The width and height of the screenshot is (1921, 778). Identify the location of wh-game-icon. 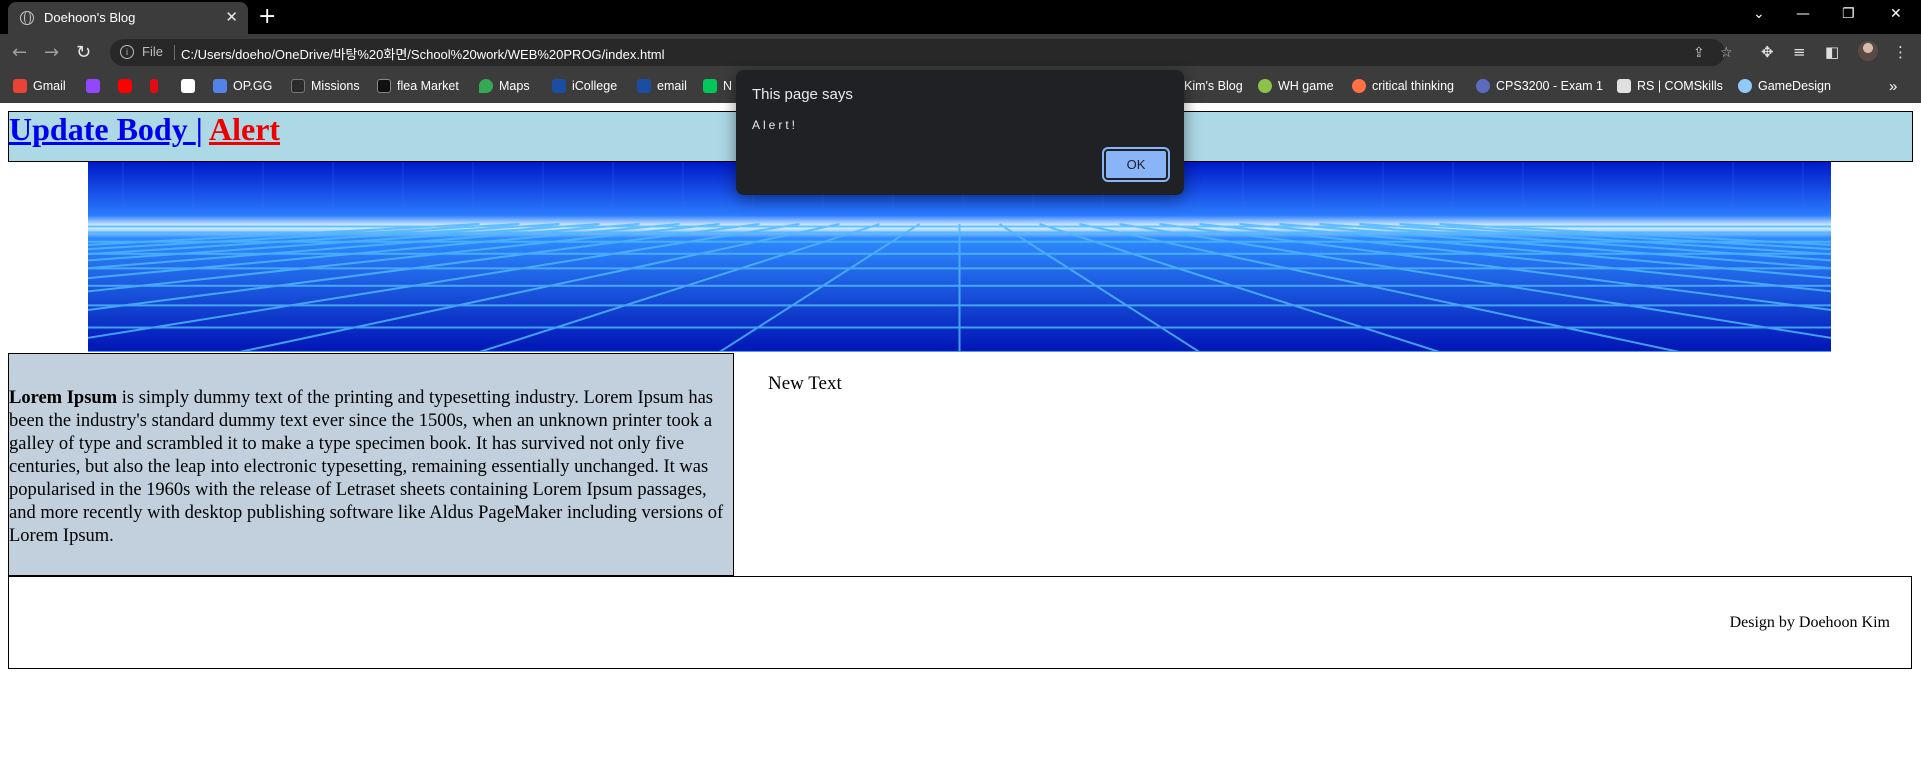
(1265, 86).